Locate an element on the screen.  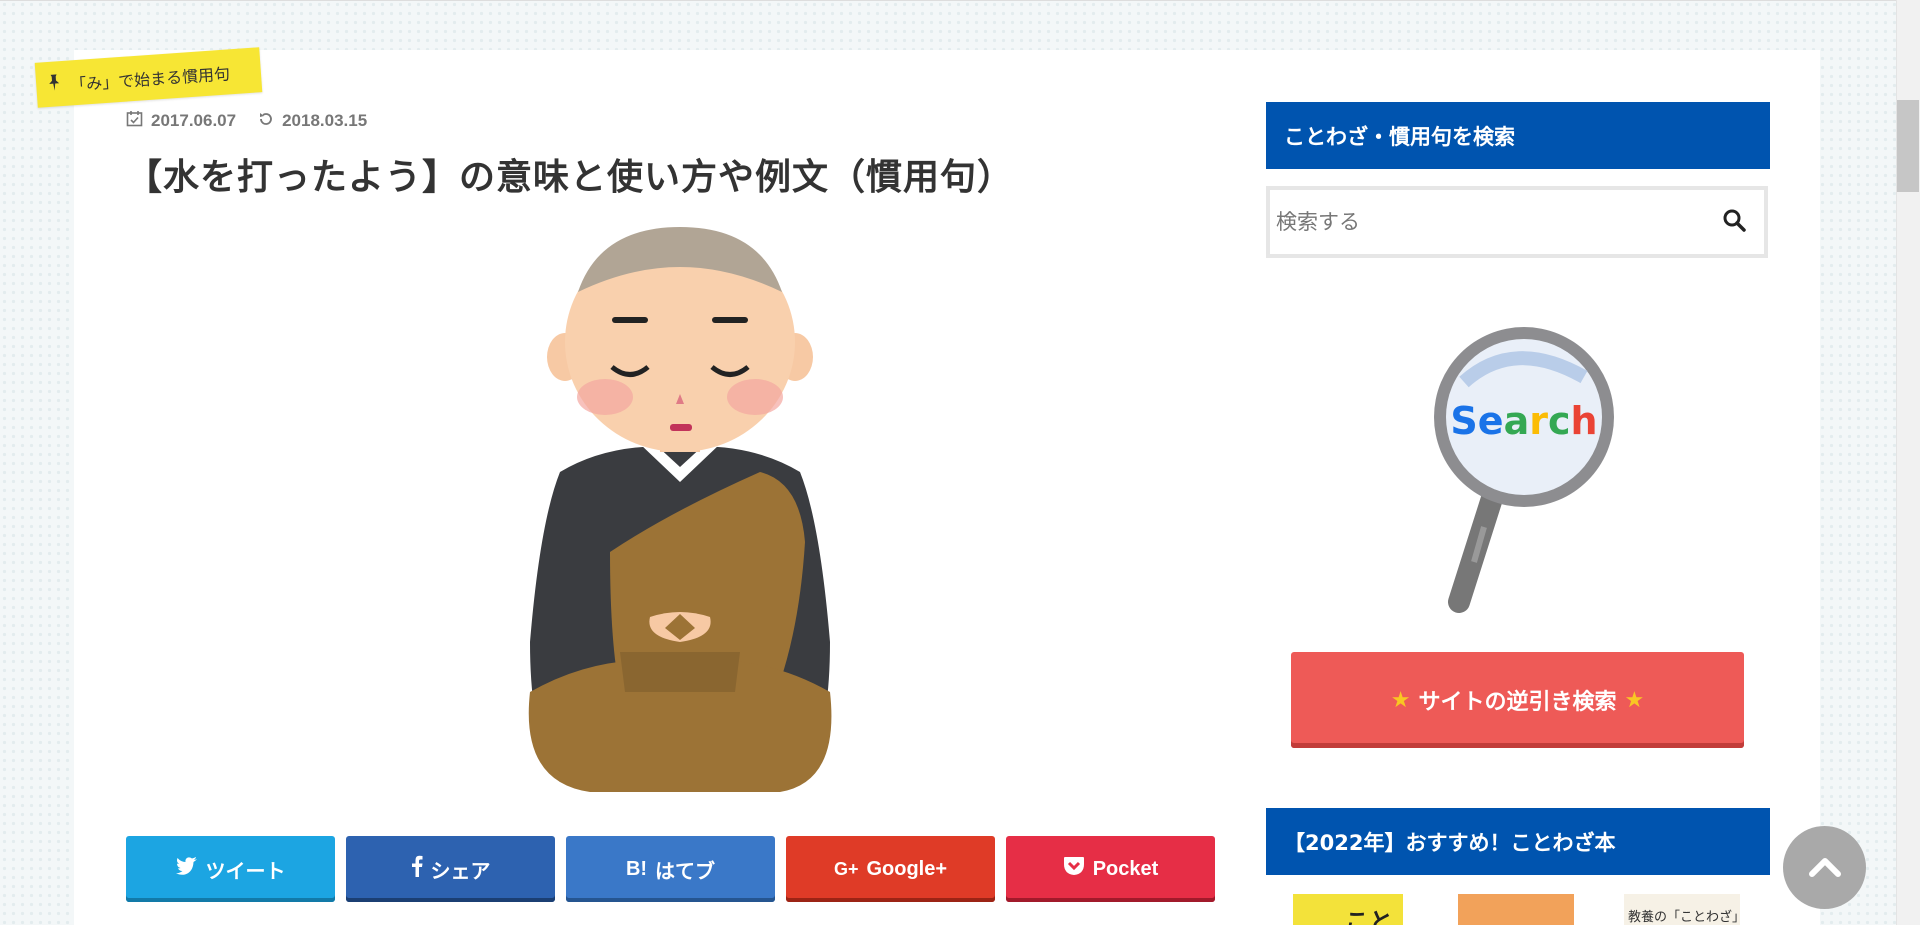
search-input is located at coordinates (1476, 222).